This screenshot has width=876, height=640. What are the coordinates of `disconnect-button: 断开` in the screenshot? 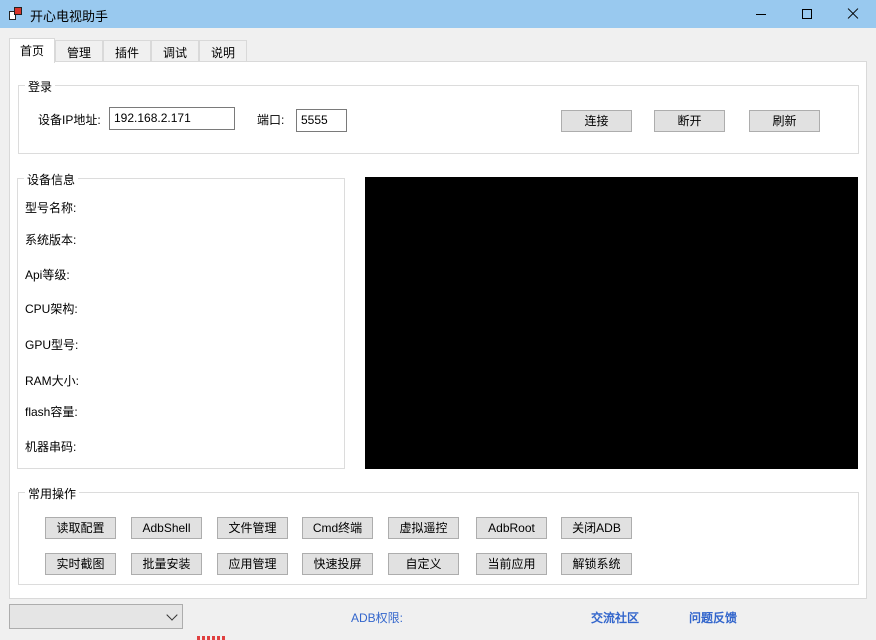 It's located at (689, 121).